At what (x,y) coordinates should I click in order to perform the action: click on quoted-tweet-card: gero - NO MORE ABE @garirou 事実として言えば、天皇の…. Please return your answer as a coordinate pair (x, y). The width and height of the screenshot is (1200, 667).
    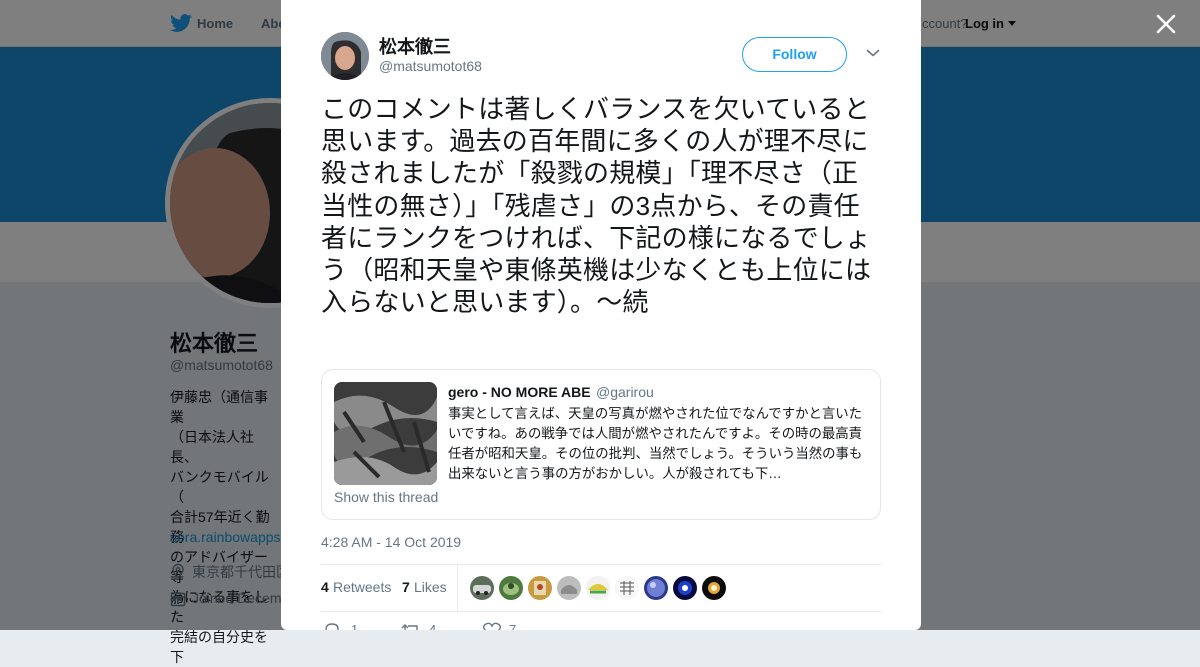
    Looking at the image, I should click on (601, 444).